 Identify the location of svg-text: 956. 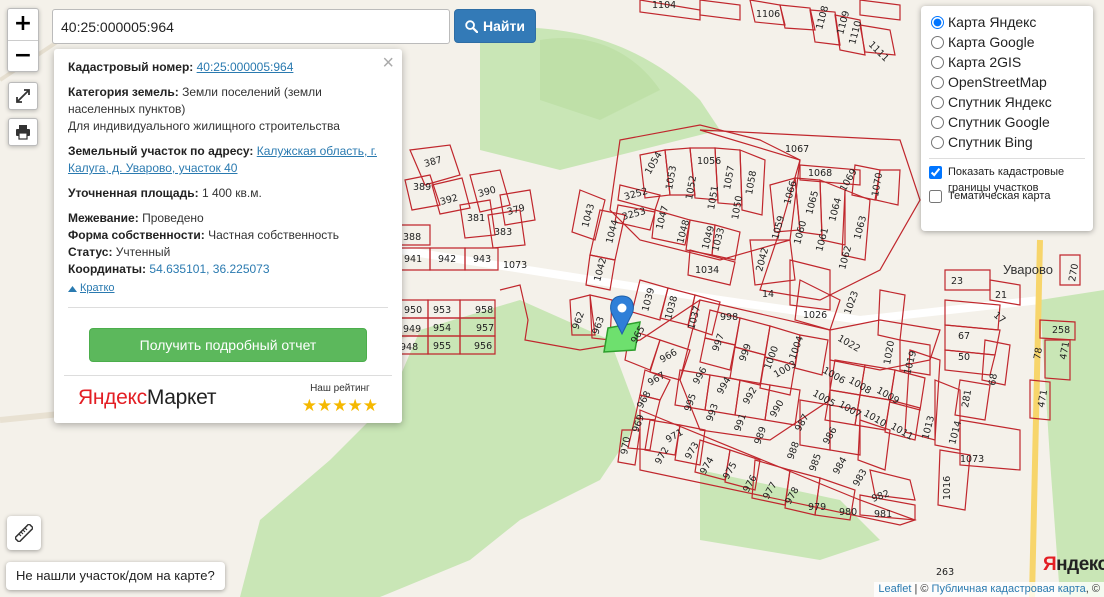
(483, 346).